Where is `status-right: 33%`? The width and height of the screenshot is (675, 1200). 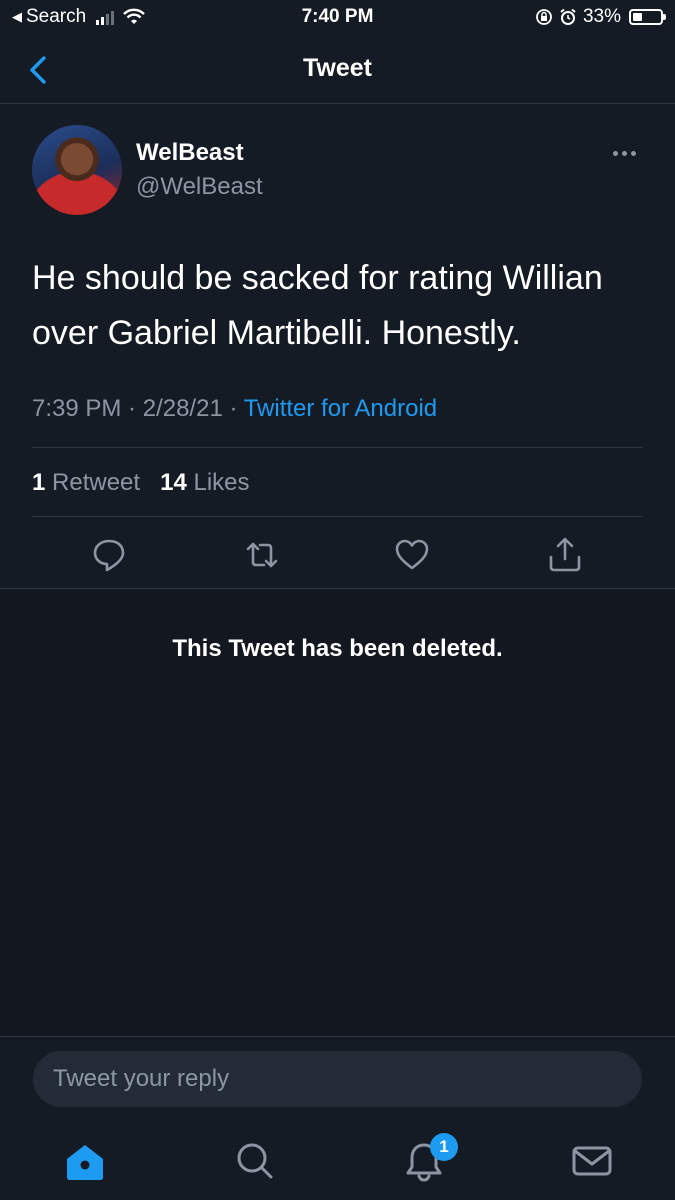
status-right: 33% is located at coordinates (600, 17).